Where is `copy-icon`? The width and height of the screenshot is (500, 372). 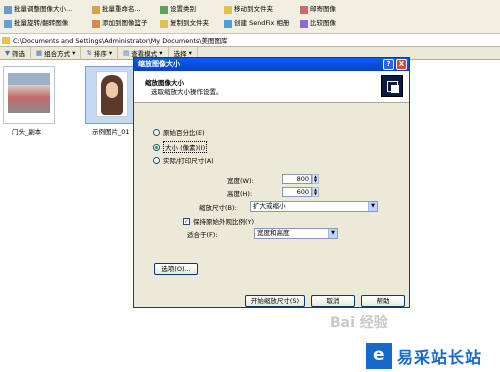 copy-icon is located at coordinates (164, 23).